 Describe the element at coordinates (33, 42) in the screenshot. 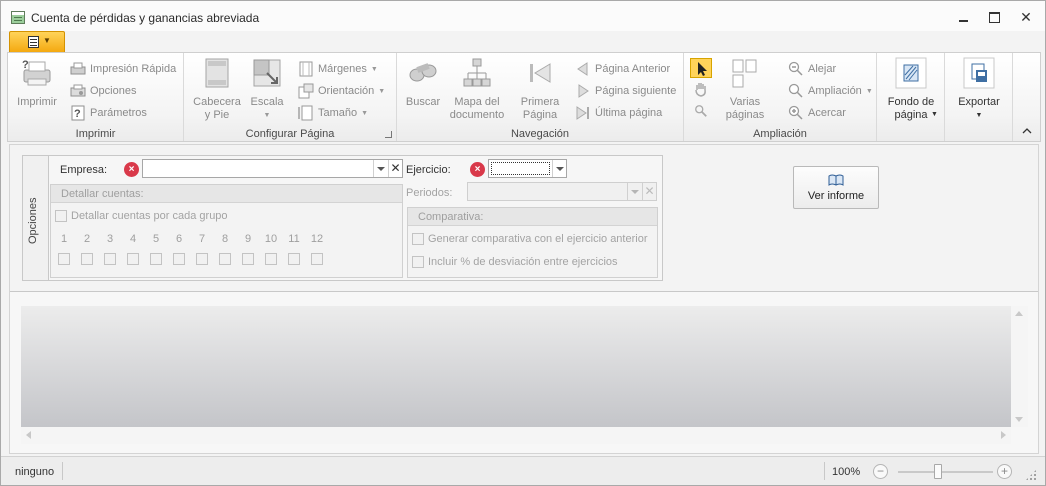

I see `document-menu-icon` at that location.